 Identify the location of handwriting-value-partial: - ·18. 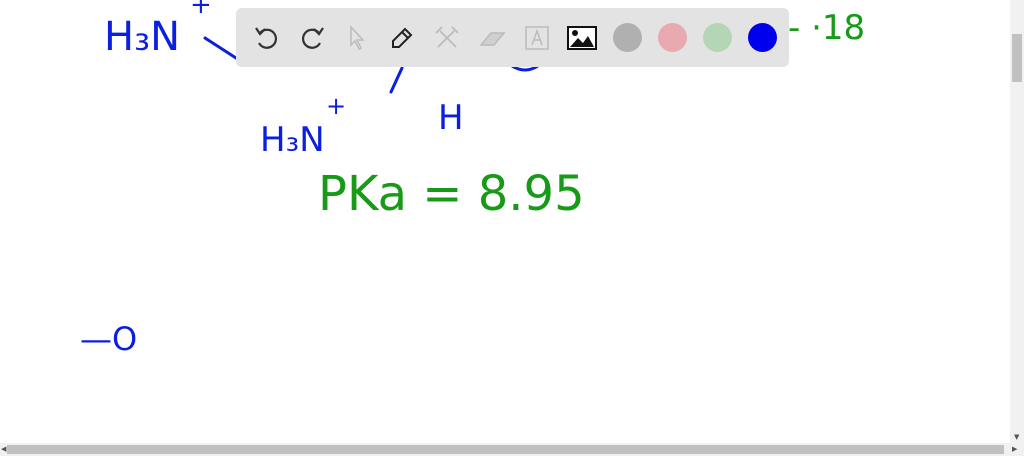
(827, 28).